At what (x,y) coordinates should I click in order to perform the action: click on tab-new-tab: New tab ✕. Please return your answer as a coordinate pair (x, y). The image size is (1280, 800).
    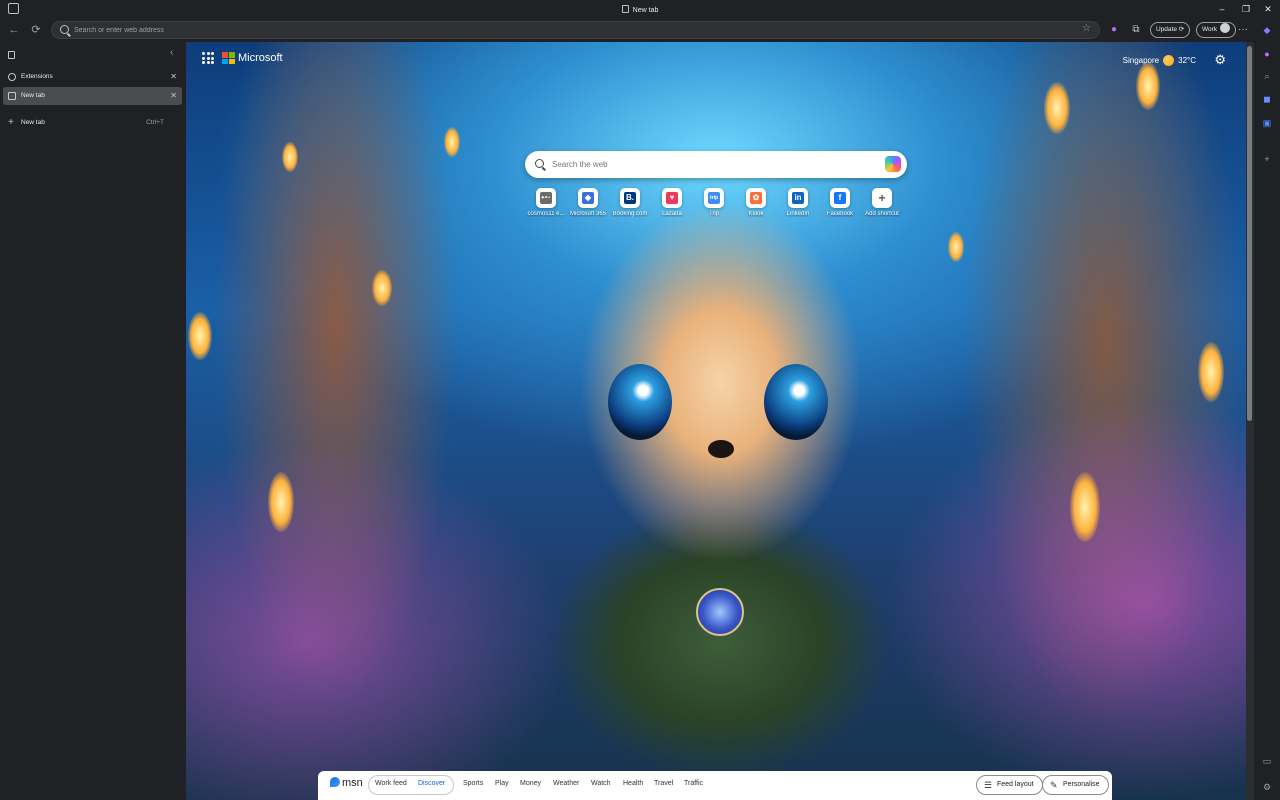
    Looking at the image, I should click on (92, 96).